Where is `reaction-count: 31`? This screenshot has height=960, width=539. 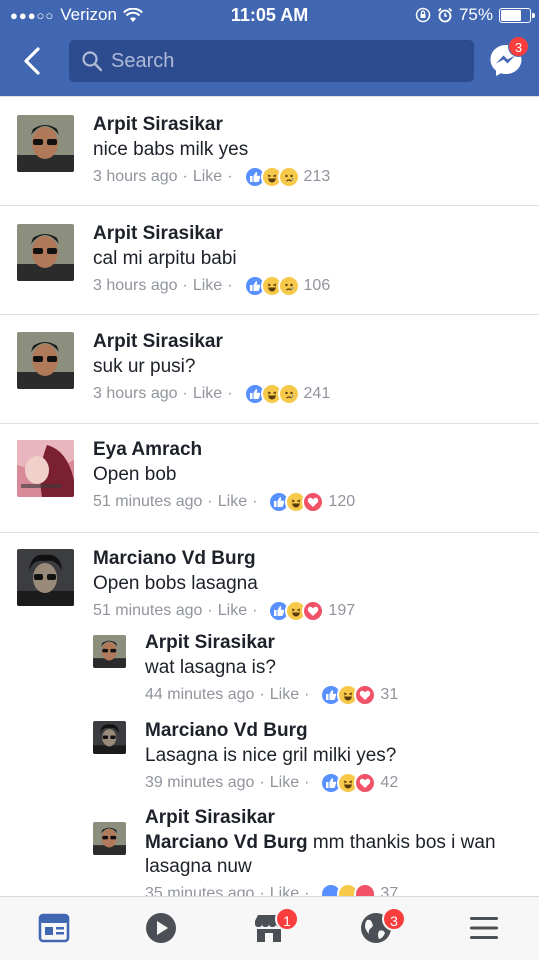 reaction-count: 31 is located at coordinates (389, 695).